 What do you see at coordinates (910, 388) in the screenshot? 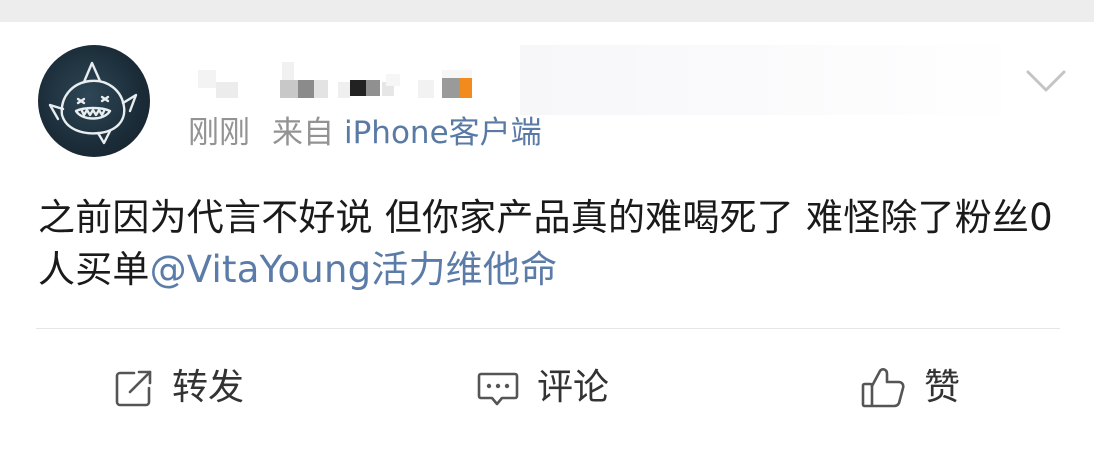
I see `like-button: 赞` at bounding box center [910, 388].